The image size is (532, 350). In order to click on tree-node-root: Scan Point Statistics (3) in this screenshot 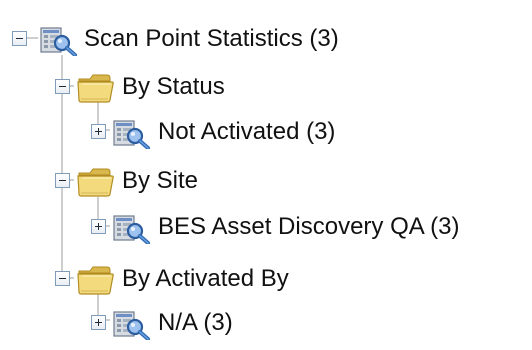, I will do `click(210, 38)`.